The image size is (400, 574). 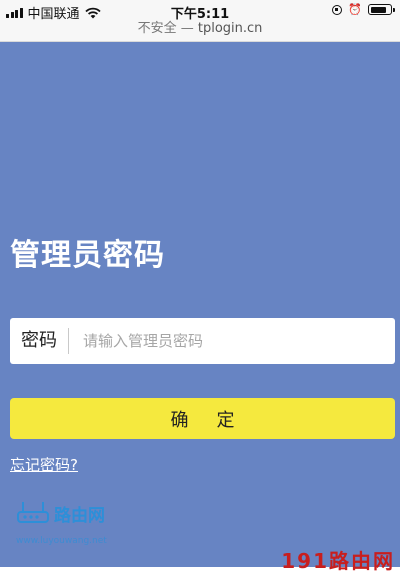 What do you see at coordinates (39, 341) in the screenshot?
I see `password-label: 密码` at bounding box center [39, 341].